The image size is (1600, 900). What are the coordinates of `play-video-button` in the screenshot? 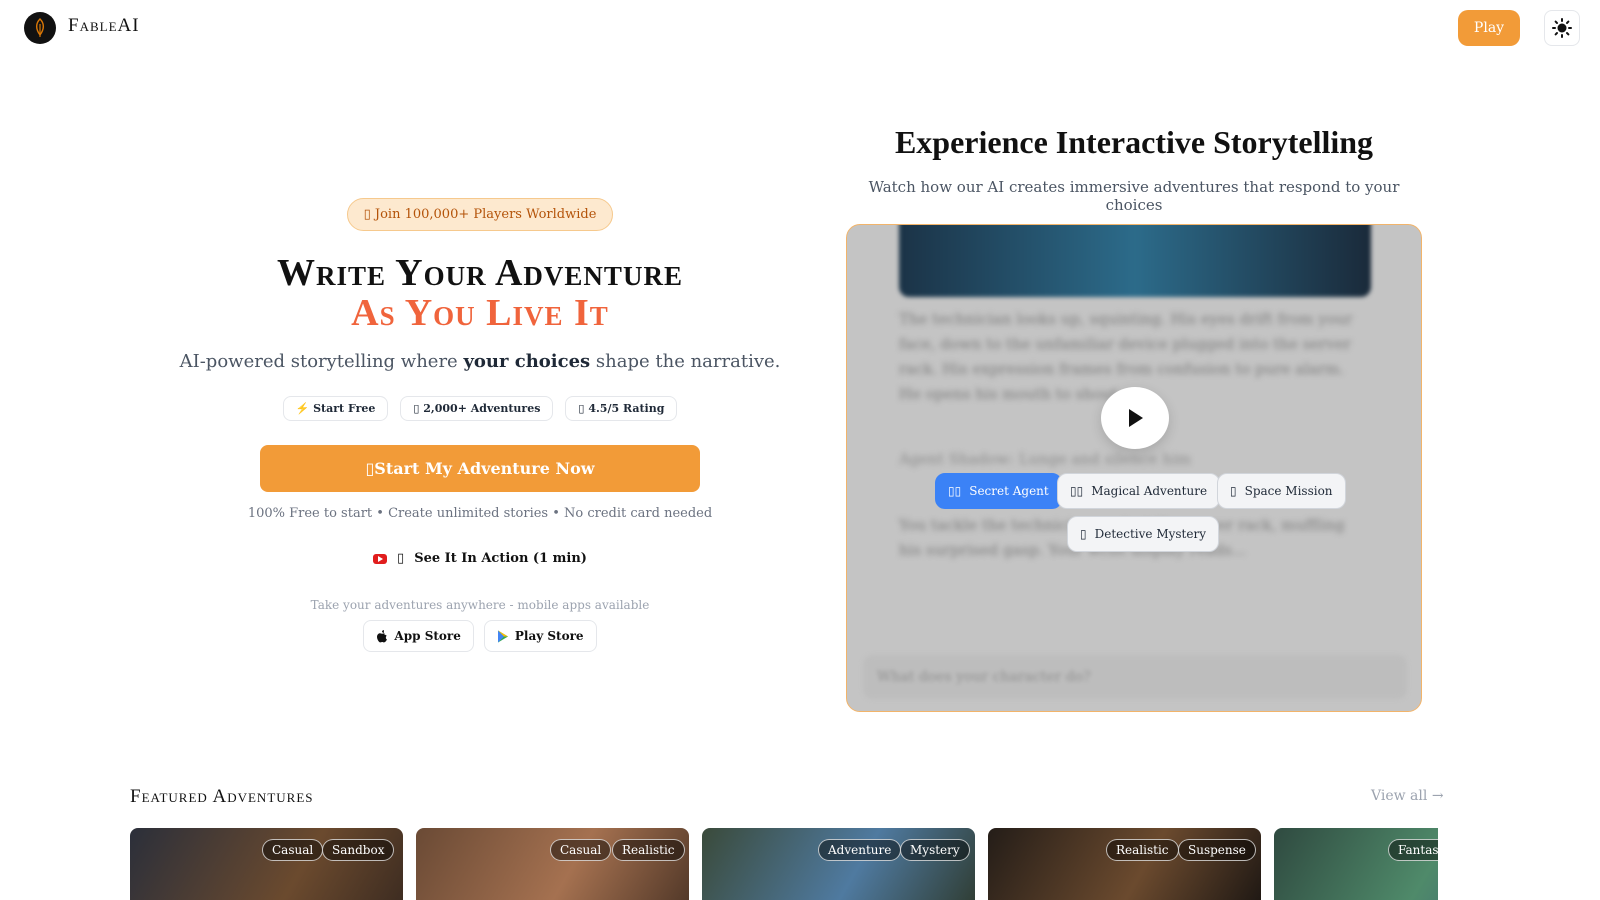 It's located at (1135, 418).